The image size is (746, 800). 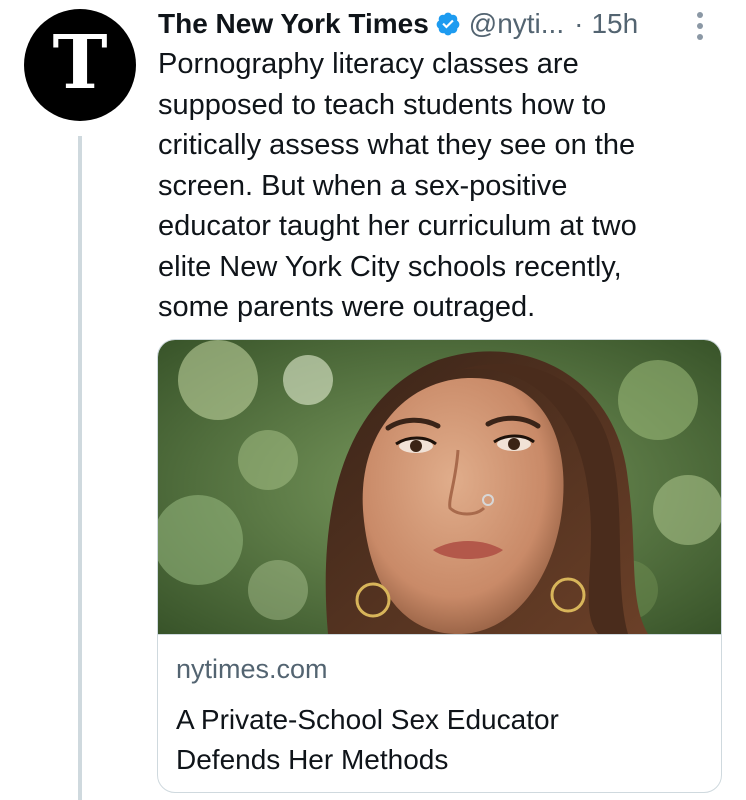 What do you see at coordinates (80, 468) in the screenshot?
I see `thread-line` at bounding box center [80, 468].